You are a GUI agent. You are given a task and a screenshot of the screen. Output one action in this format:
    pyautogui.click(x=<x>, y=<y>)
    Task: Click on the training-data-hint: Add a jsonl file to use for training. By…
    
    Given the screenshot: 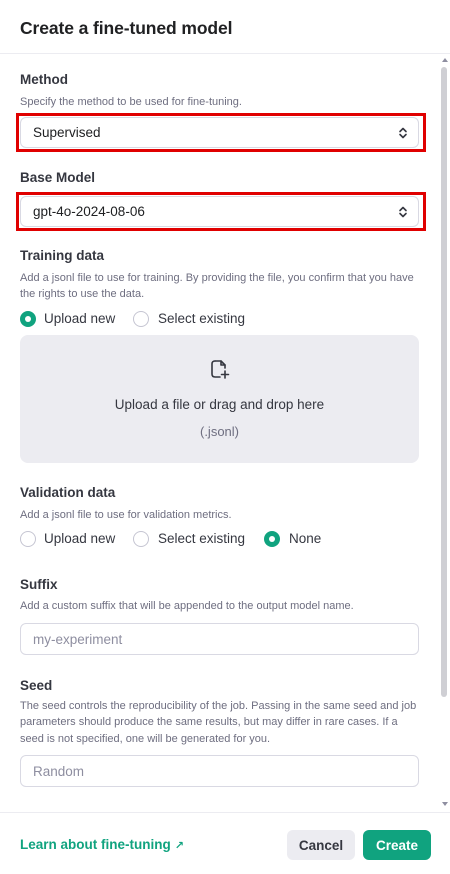 What is the action you would take?
    pyautogui.click(x=217, y=286)
    